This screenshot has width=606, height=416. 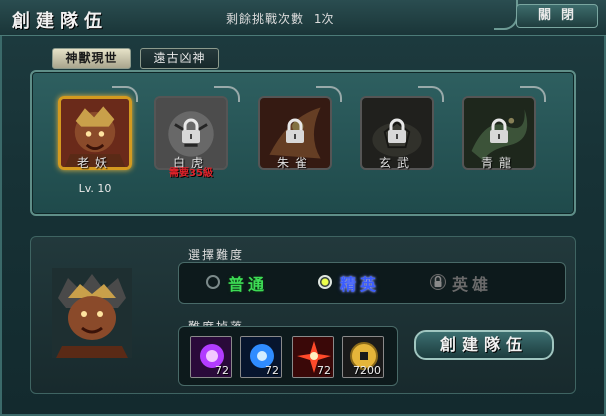 I want to click on difficulty-normal-radio, so click(x=213, y=282).